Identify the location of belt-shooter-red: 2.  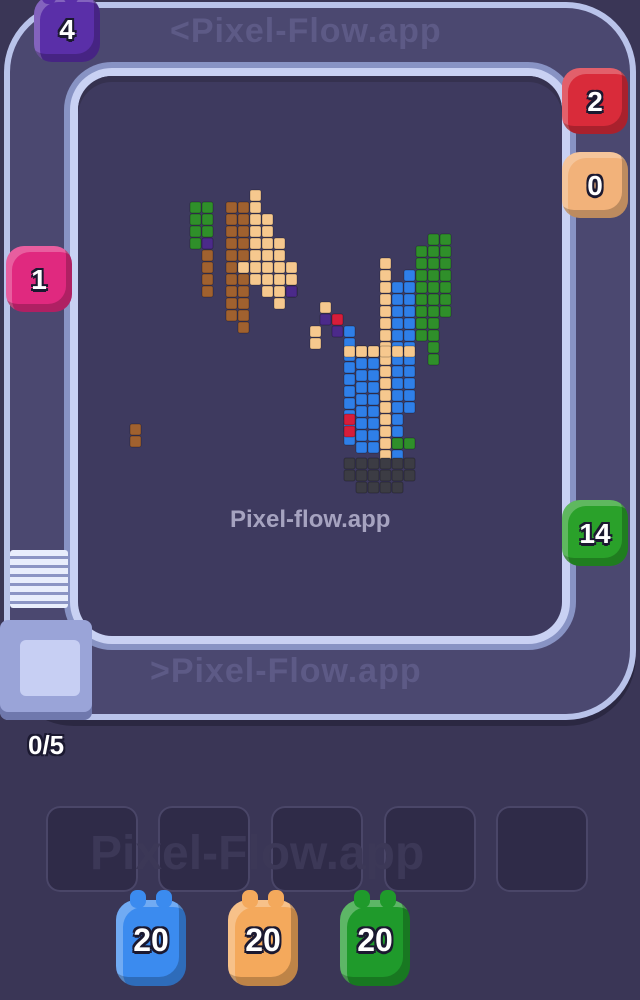
(595, 101).